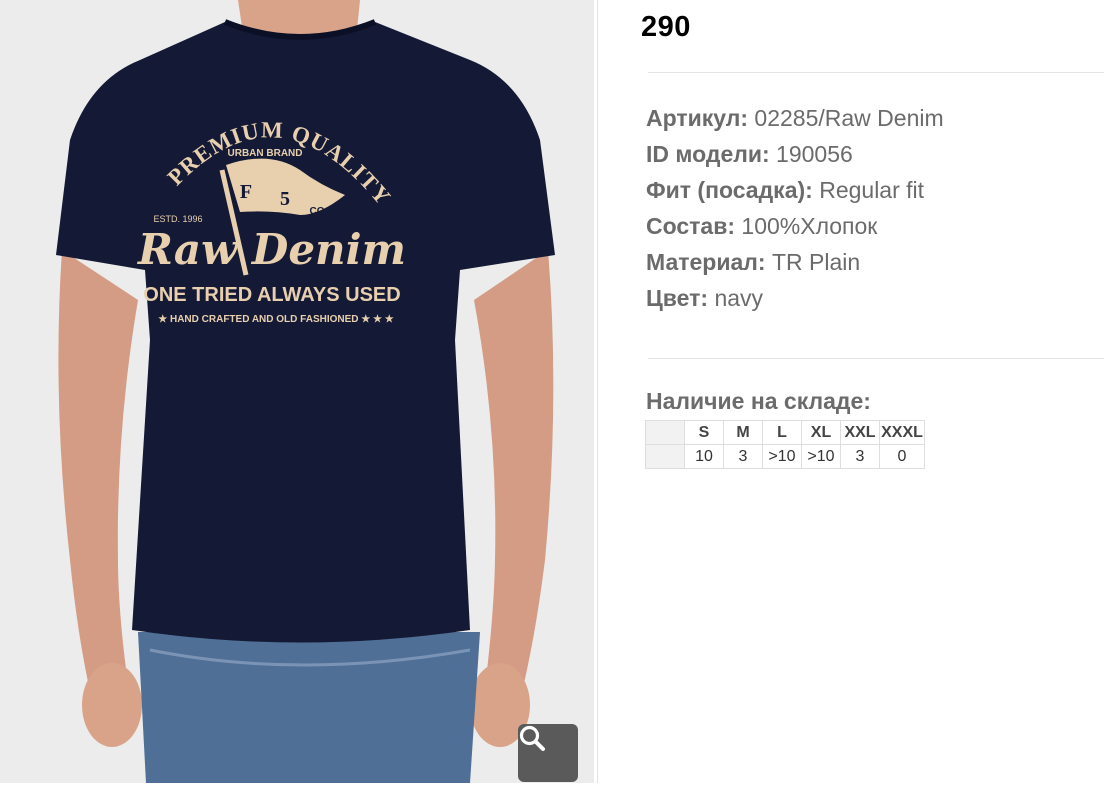  Describe the element at coordinates (706, 262) in the screenshot. I see `property-label: Материал:` at that location.